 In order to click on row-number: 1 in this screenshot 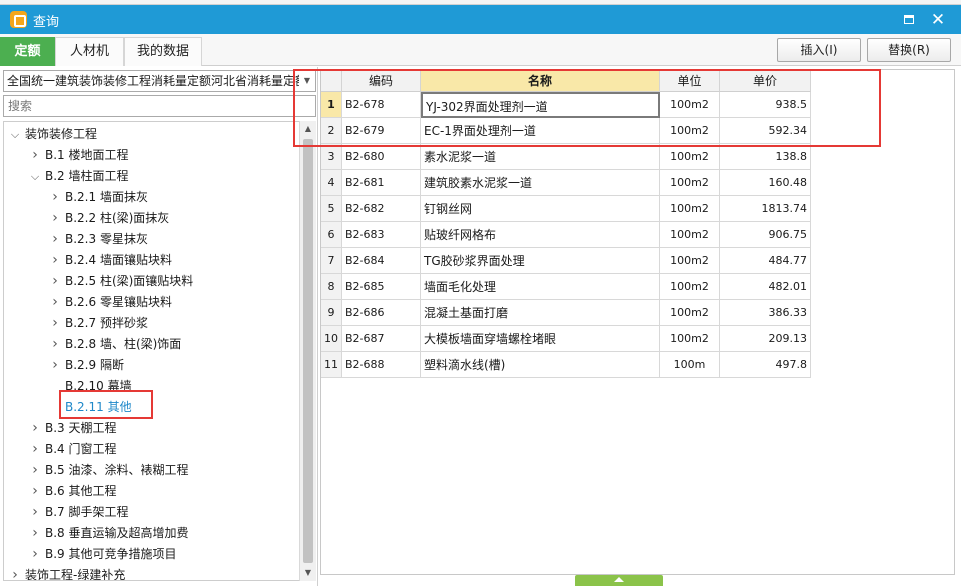, I will do `click(331, 105)`.